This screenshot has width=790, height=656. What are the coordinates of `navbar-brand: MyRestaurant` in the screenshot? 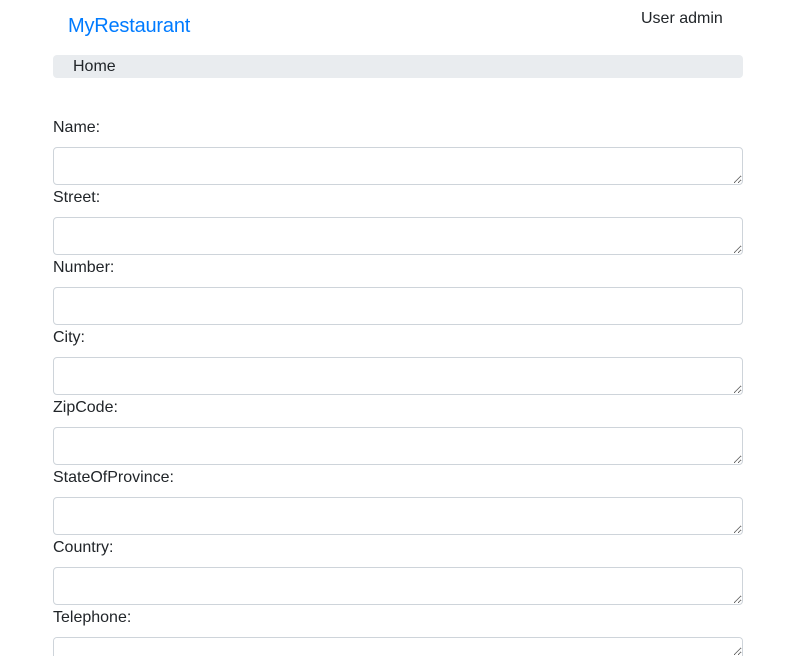 It's located at (129, 26).